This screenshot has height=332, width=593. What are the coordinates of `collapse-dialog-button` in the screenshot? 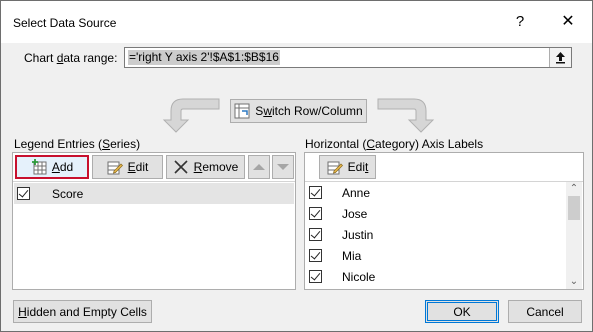 It's located at (560, 57).